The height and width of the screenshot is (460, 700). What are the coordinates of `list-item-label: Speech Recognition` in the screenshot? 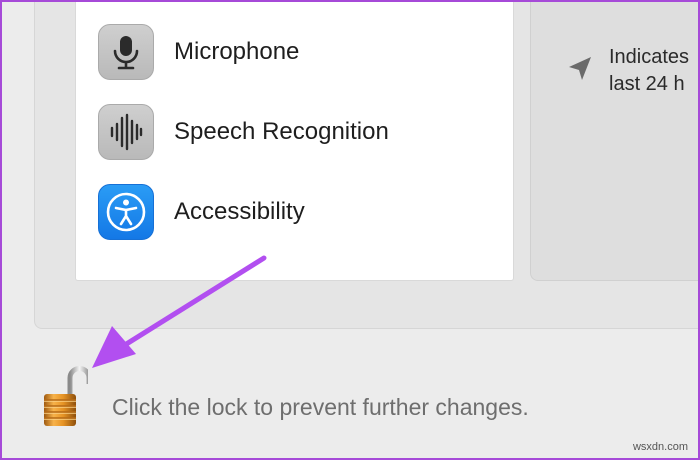 It's located at (281, 131).